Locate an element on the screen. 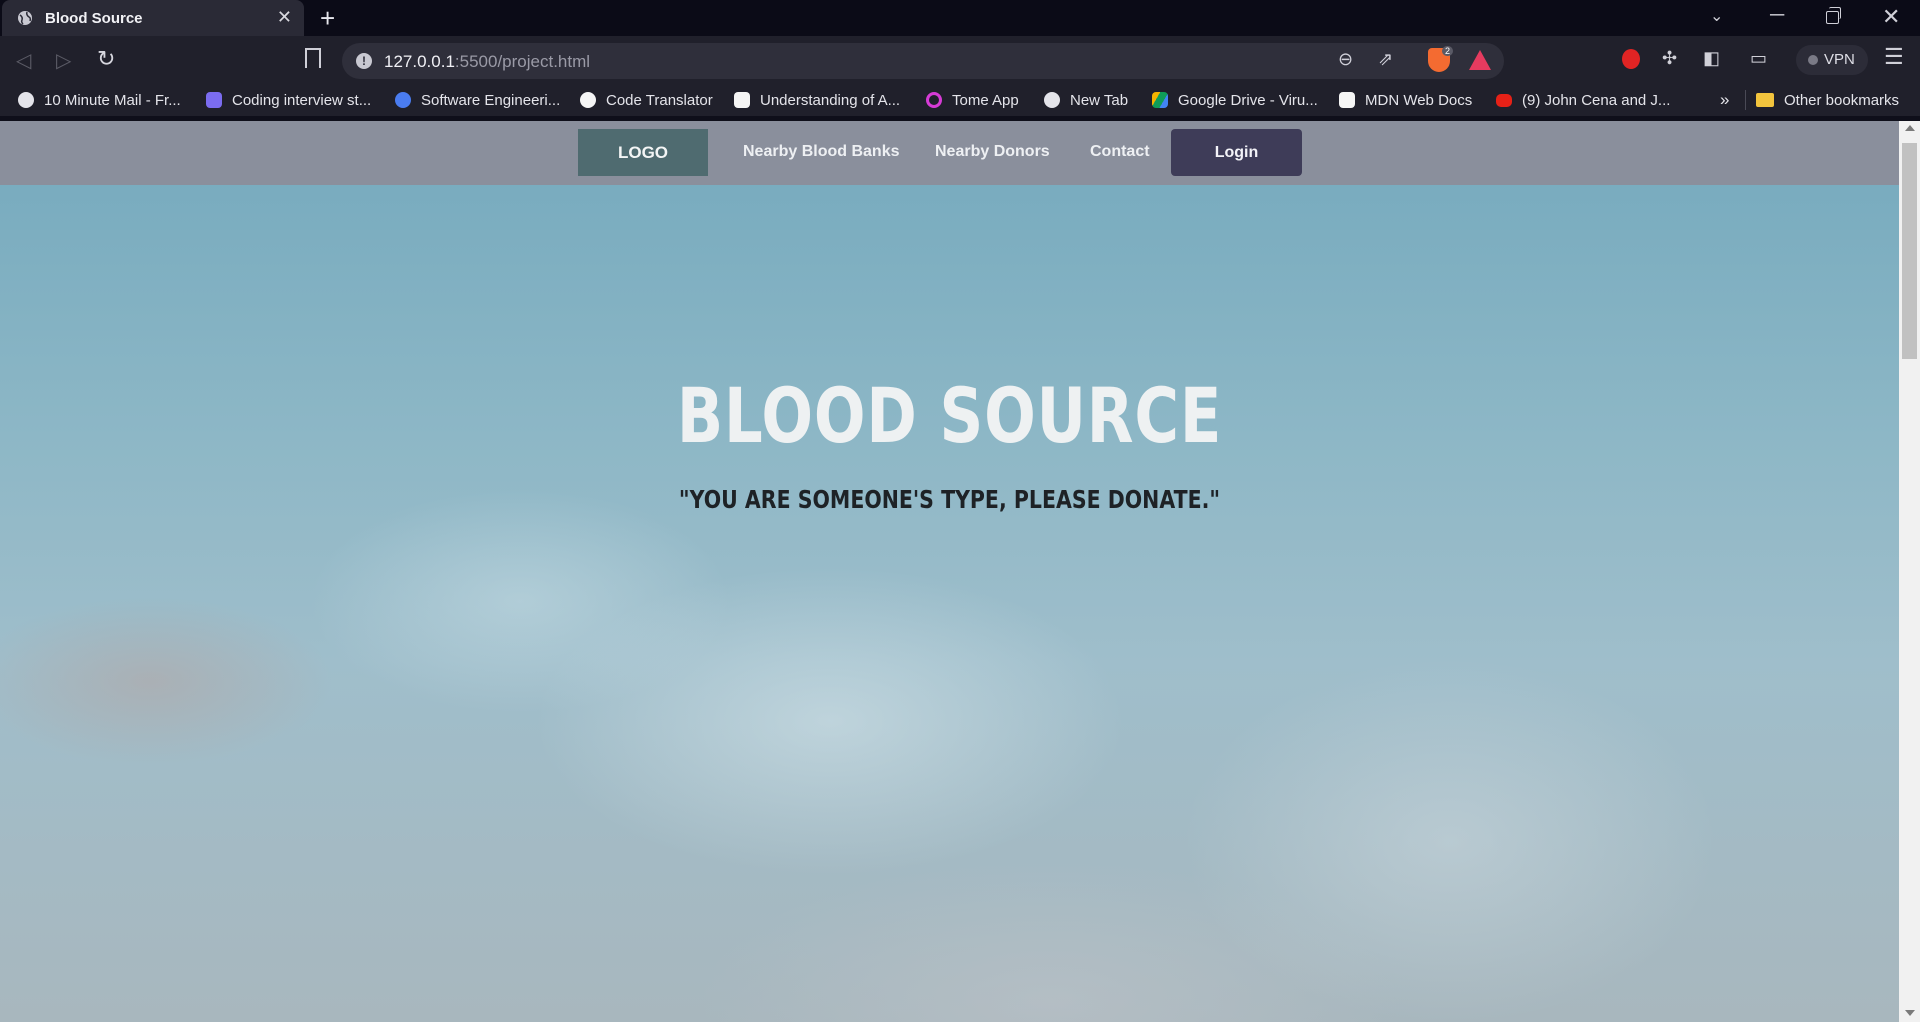 The width and height of the screenshot is (1920, 1022). bookmark-item: Tome App is located at coordinates (972, 100).